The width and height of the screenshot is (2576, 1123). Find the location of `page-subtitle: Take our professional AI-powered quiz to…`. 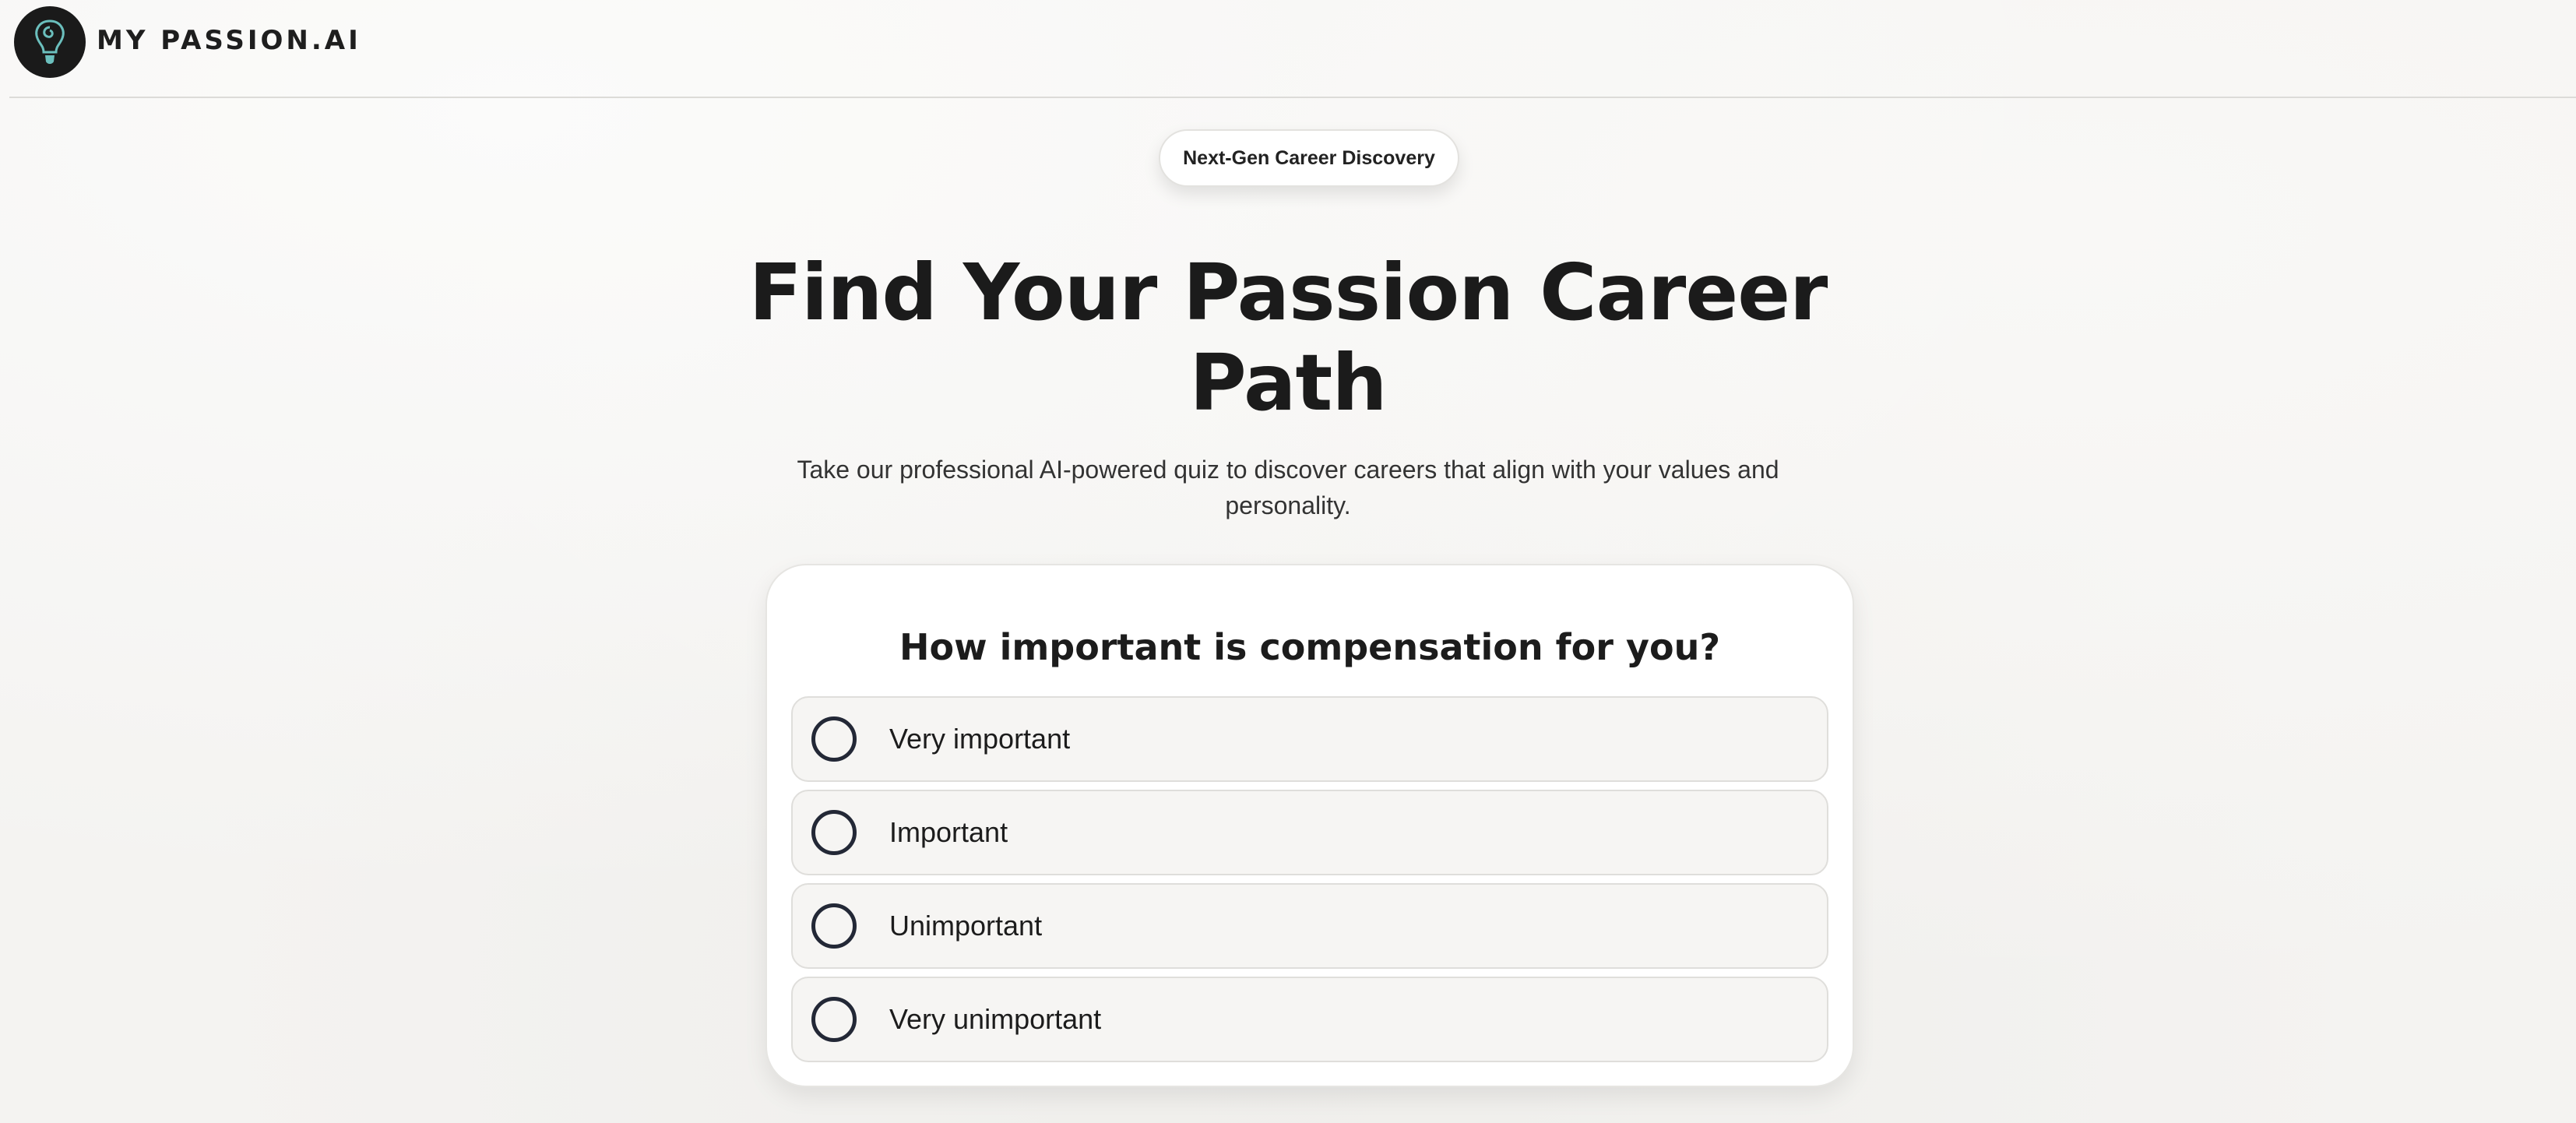

page-subtitle: Take our professional AI-powered quiz to… is located at coordinates (1288, 487).